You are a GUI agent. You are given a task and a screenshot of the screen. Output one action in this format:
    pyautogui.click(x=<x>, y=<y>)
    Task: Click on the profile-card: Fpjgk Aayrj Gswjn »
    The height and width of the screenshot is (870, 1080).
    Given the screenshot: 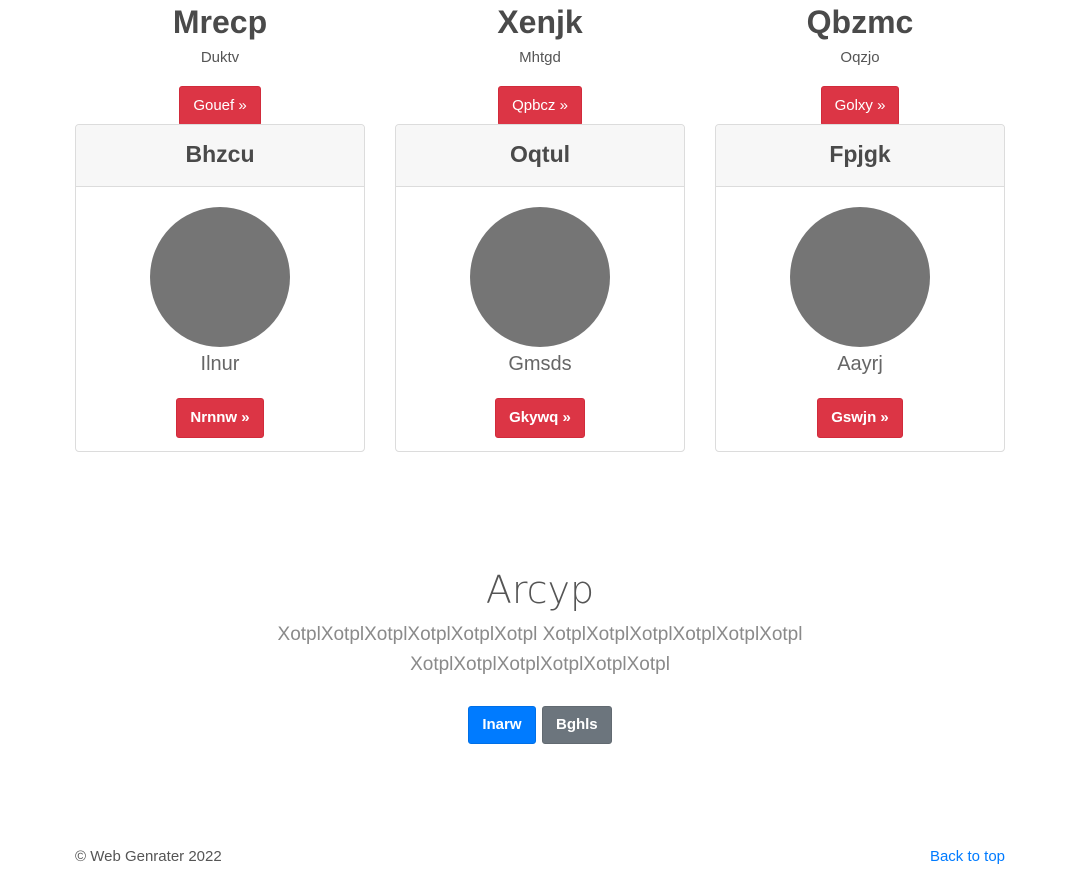 What is the action you would take?
    pyautogui.click(x=860, y=288)
    